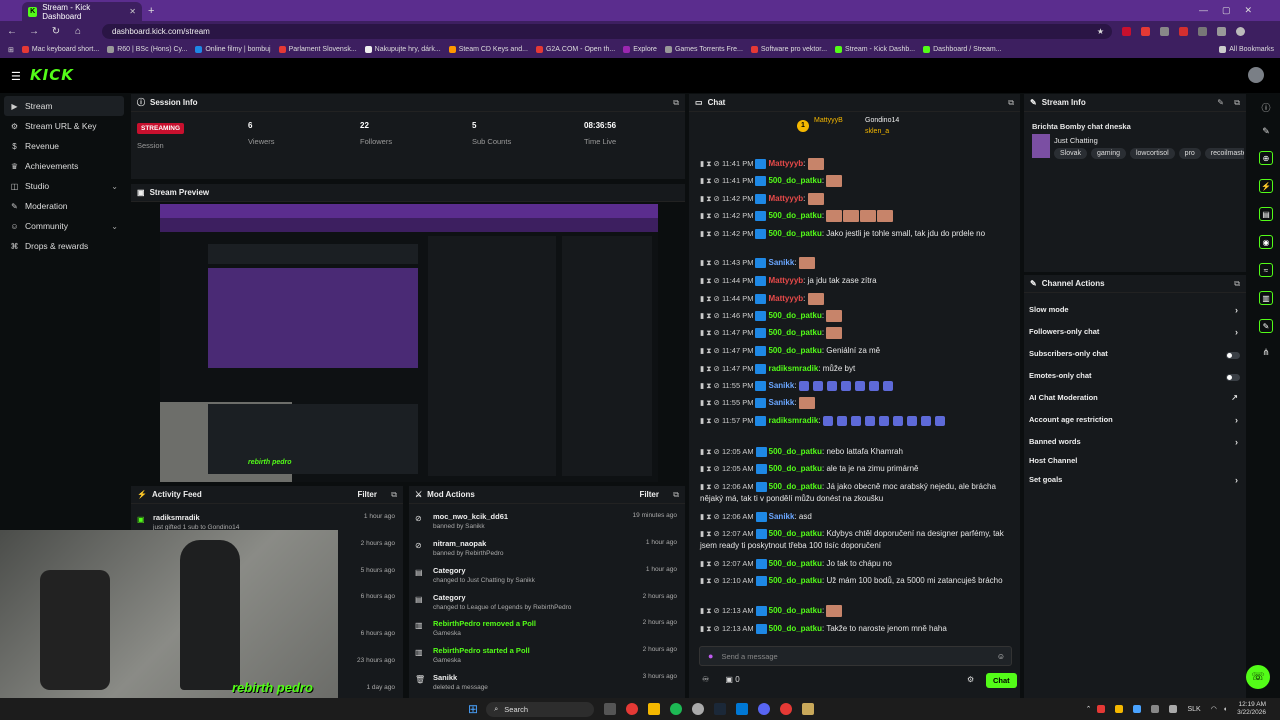 The image size is (1280, 720). What do you see at coordinates (1266, 214) in the screenshot?
I see `clipboard-icon: ▤` at bounding box center [1266, 214].